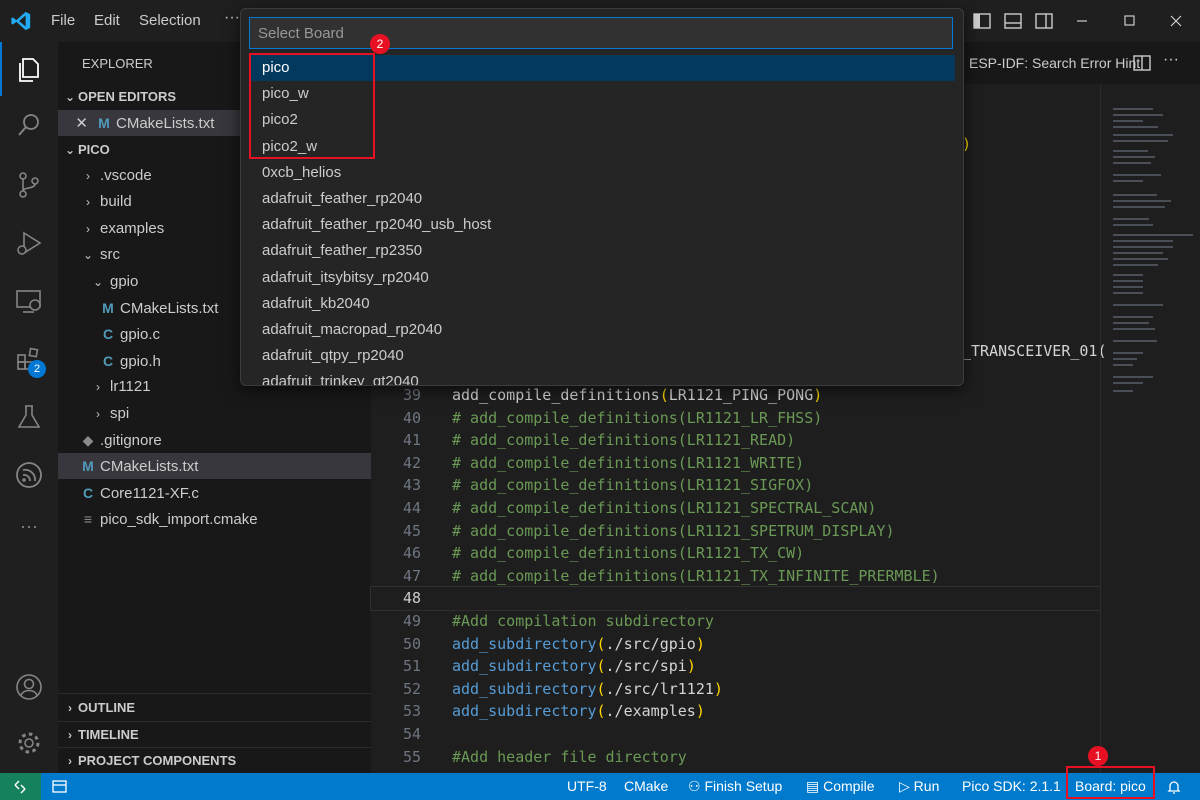 The height and width of the screenshot is (800, 1200). Describe the element at coordinates (569, 756) in the screenshot. I see `code-comment: #Add header file directory` at that location.